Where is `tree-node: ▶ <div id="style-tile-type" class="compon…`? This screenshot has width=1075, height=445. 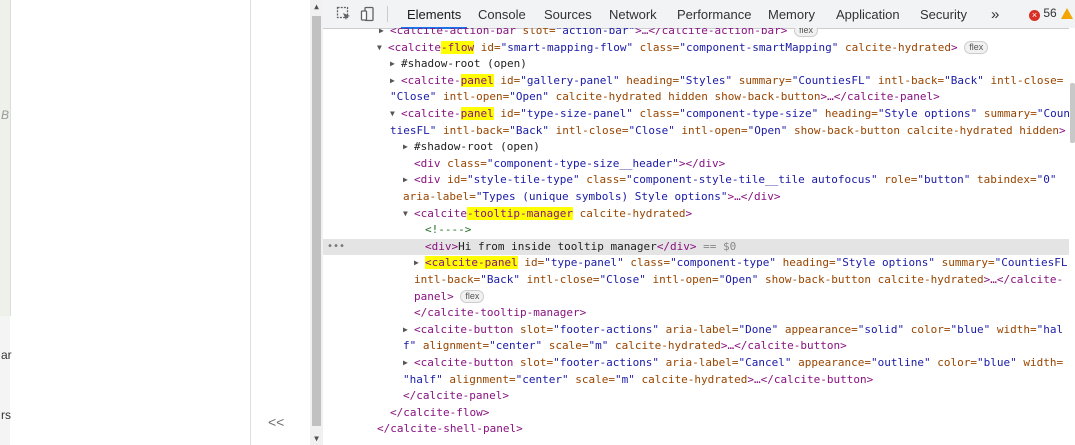 tree-node: ▶ <div id="style-tile-type" class="compon… is located at coordinates (696, 180).